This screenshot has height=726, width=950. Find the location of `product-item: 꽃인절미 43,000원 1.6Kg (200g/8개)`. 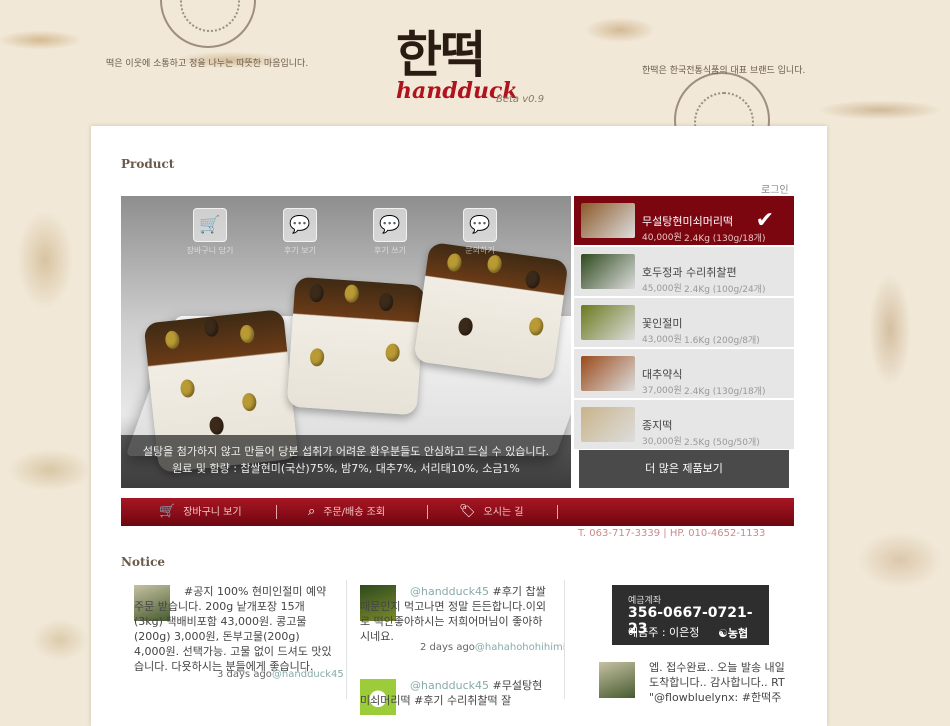

product-item: 꽃인절미 43,000원 1.6Kg (200g/8개) is located at coordinates (684, 322).